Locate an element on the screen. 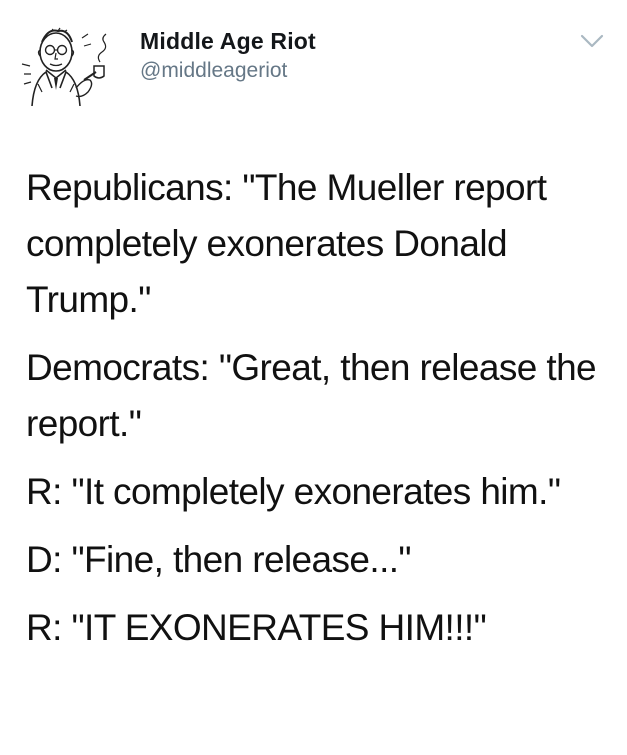  tweet-paragraph: R: "It completely exonerates him." is located at coordinates (293, 491).